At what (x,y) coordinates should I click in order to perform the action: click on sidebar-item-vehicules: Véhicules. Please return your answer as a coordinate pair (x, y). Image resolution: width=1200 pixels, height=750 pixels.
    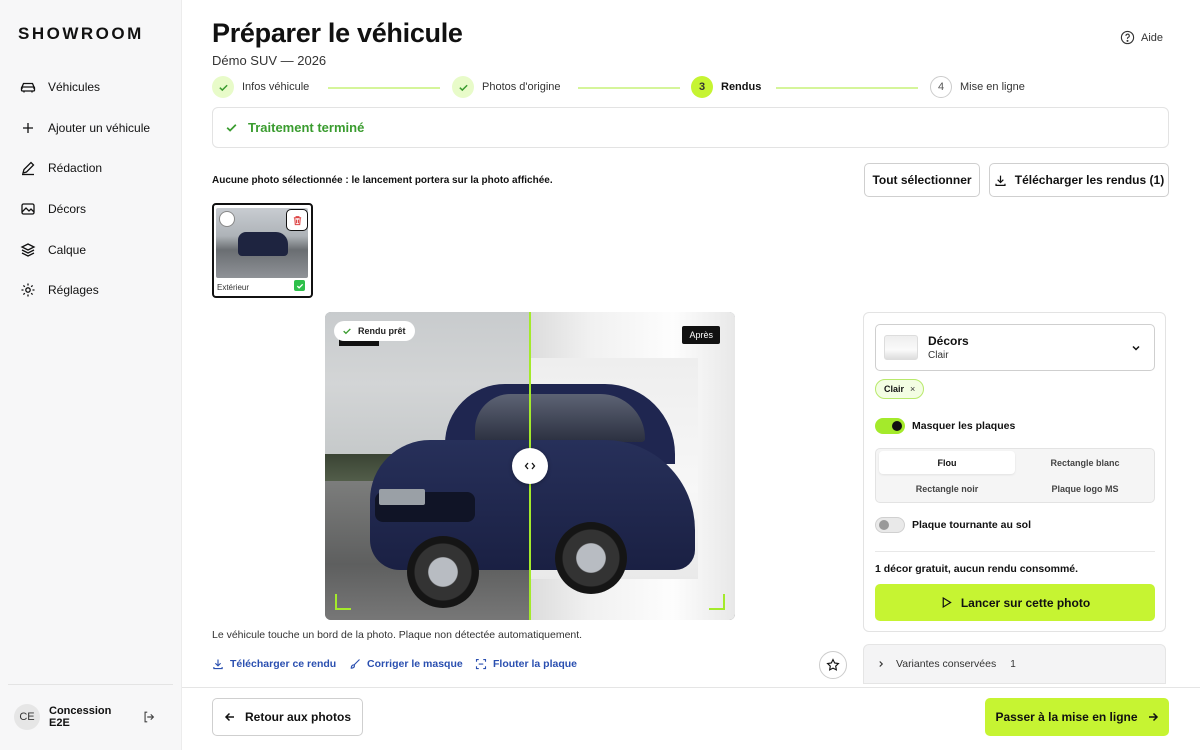
    Looking at the image, I should click on (91, 87).